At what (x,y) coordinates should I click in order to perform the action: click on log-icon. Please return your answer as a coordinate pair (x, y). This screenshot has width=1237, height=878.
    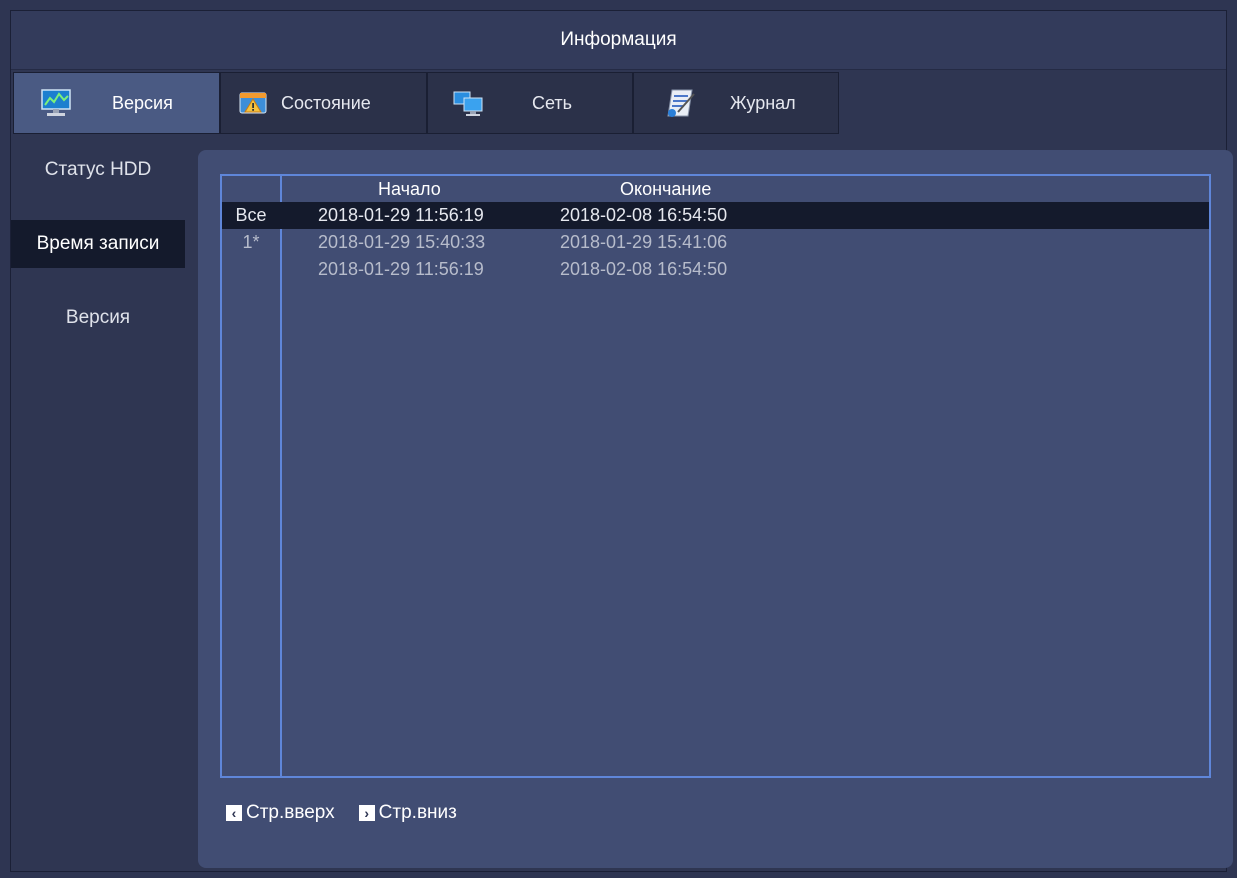
    Looking at the image, I should click on (681, 103).